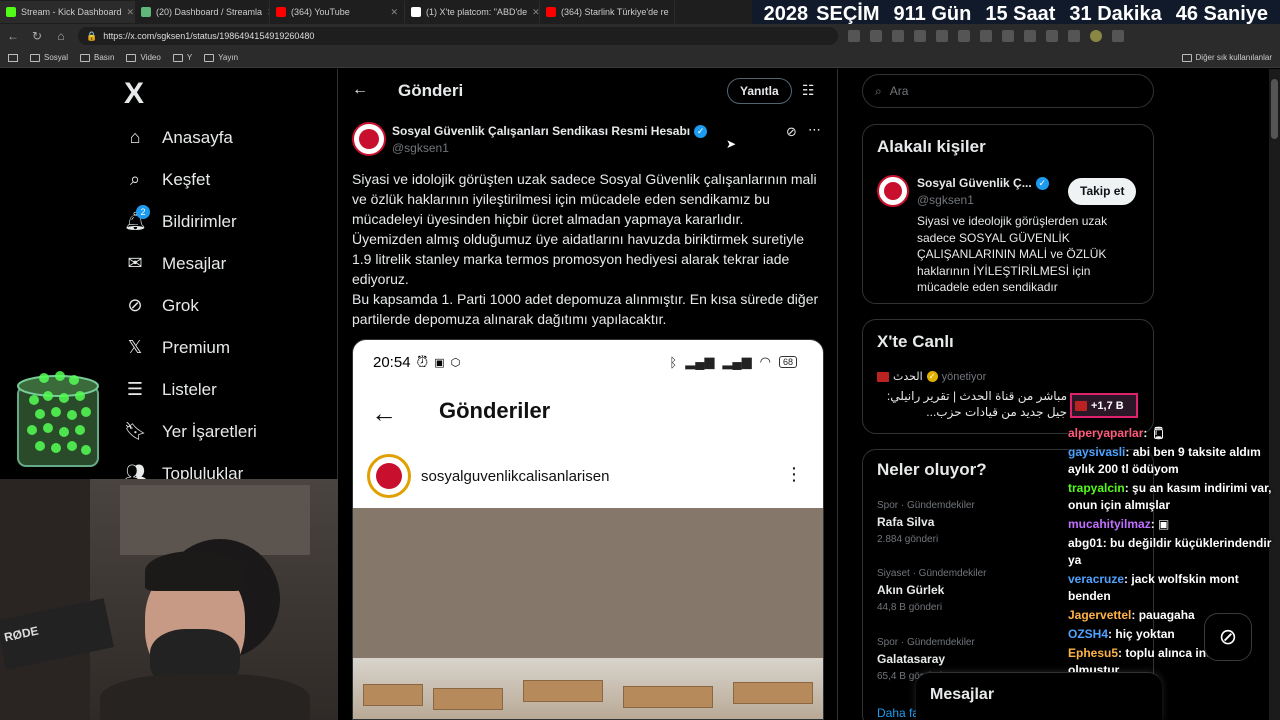 The image size is (1280, 720). What do you see at coordinates (932, 13) in the screenshot?
I see `countdown-days: 911 Gün` at bounding box center [932, 13].